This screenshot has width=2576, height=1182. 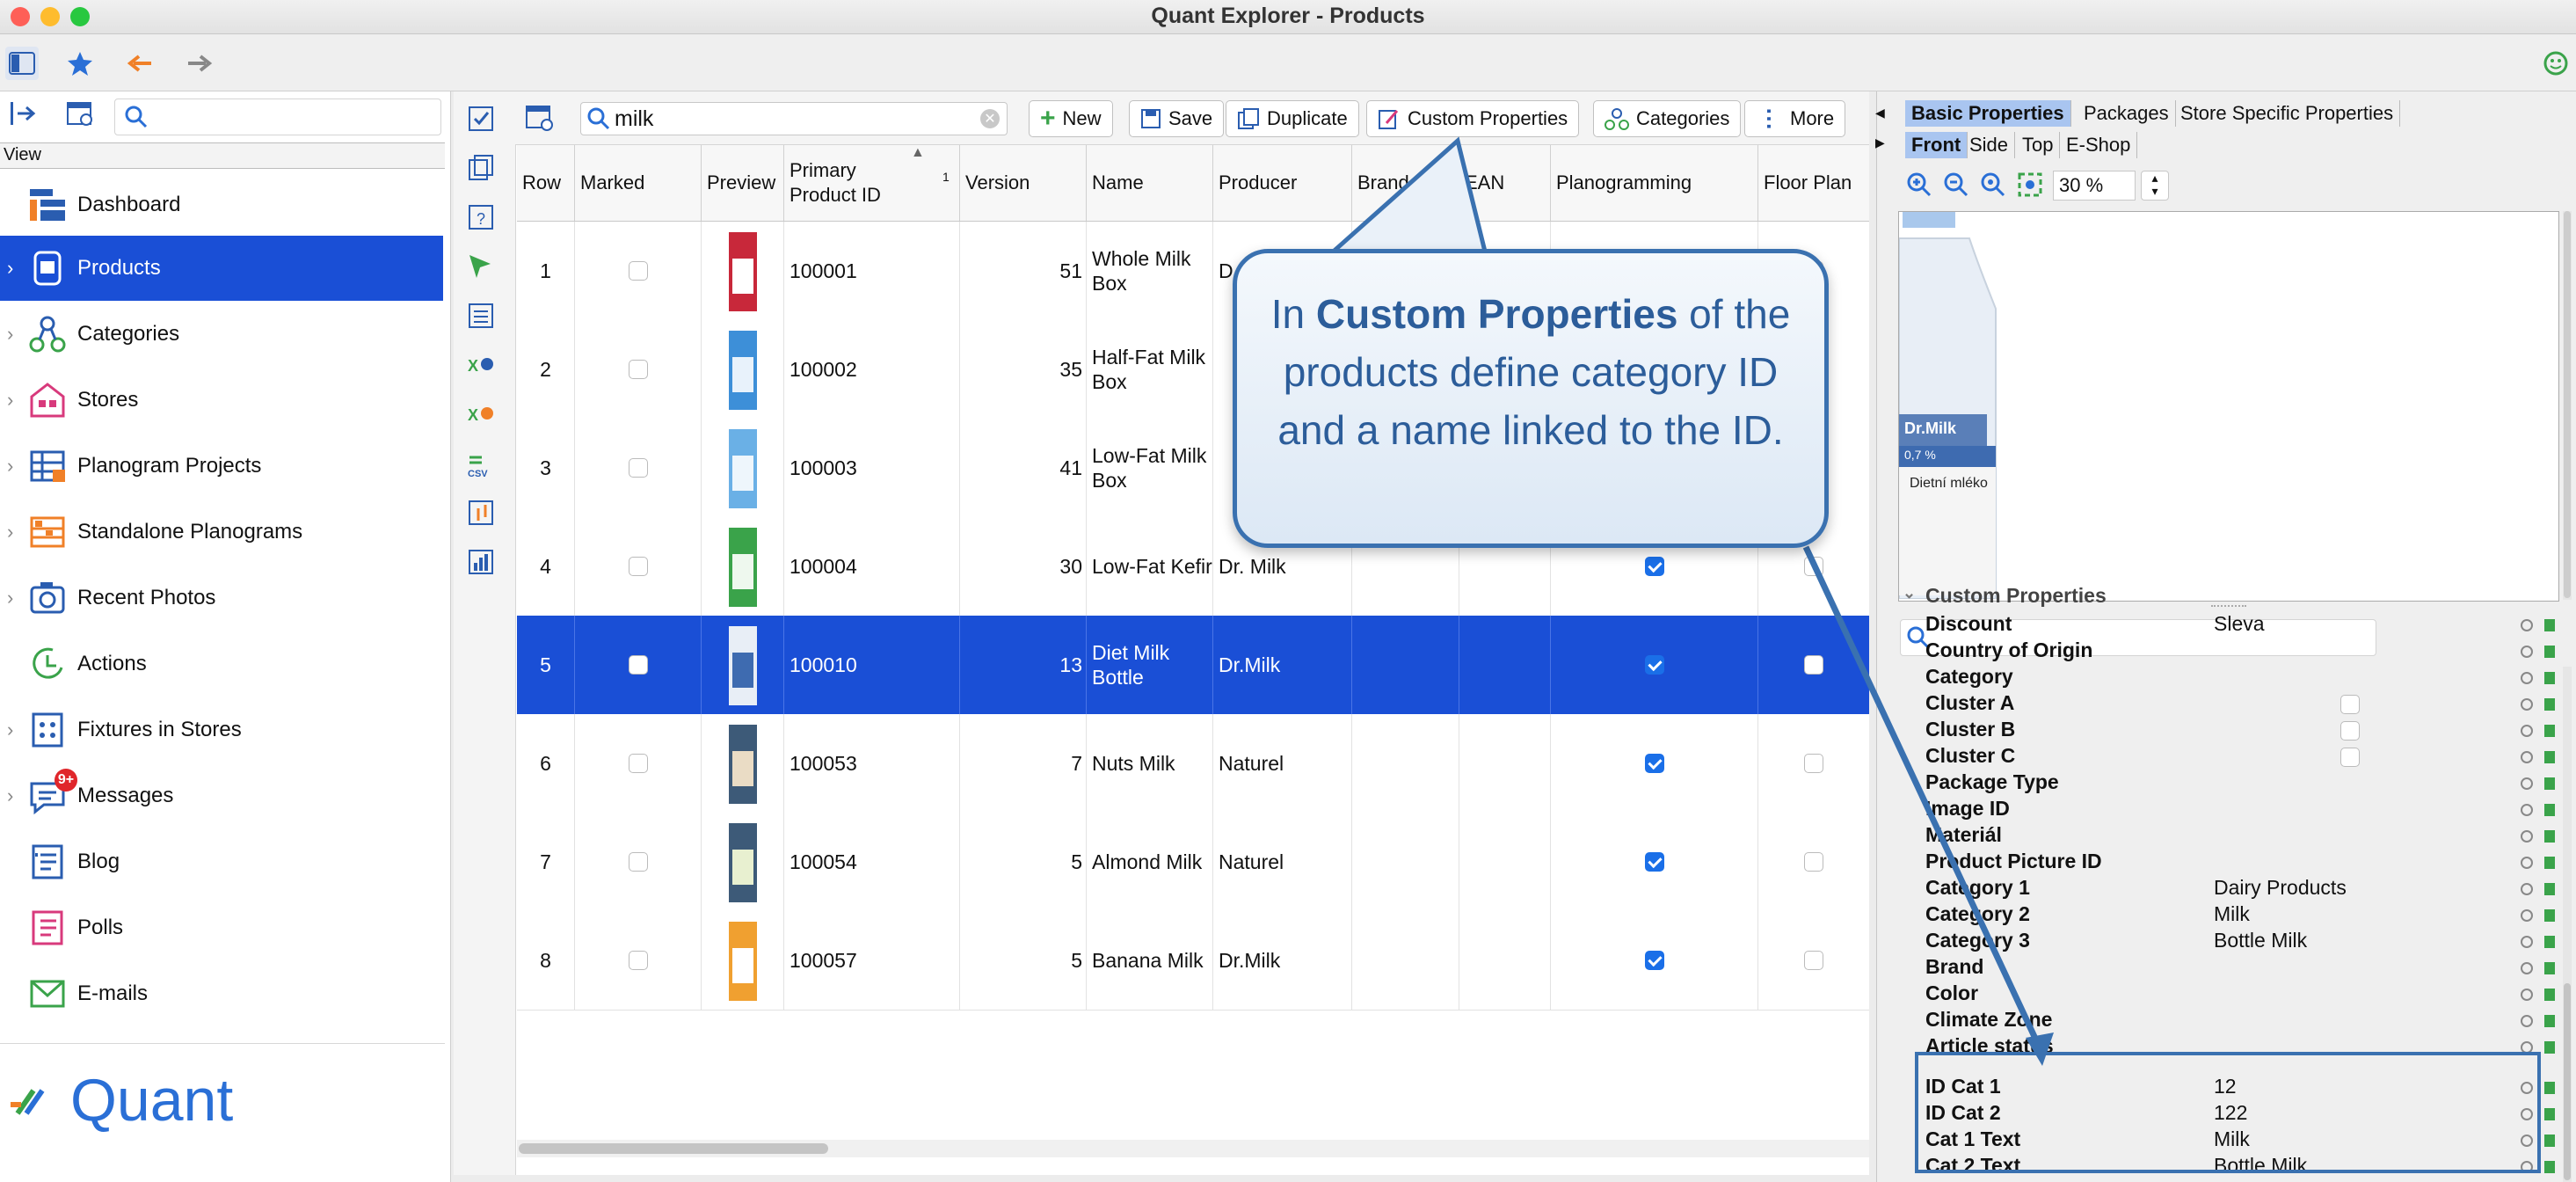 I want to click on sidebar-item-categories: › Categories, so click(x=221, y=334).